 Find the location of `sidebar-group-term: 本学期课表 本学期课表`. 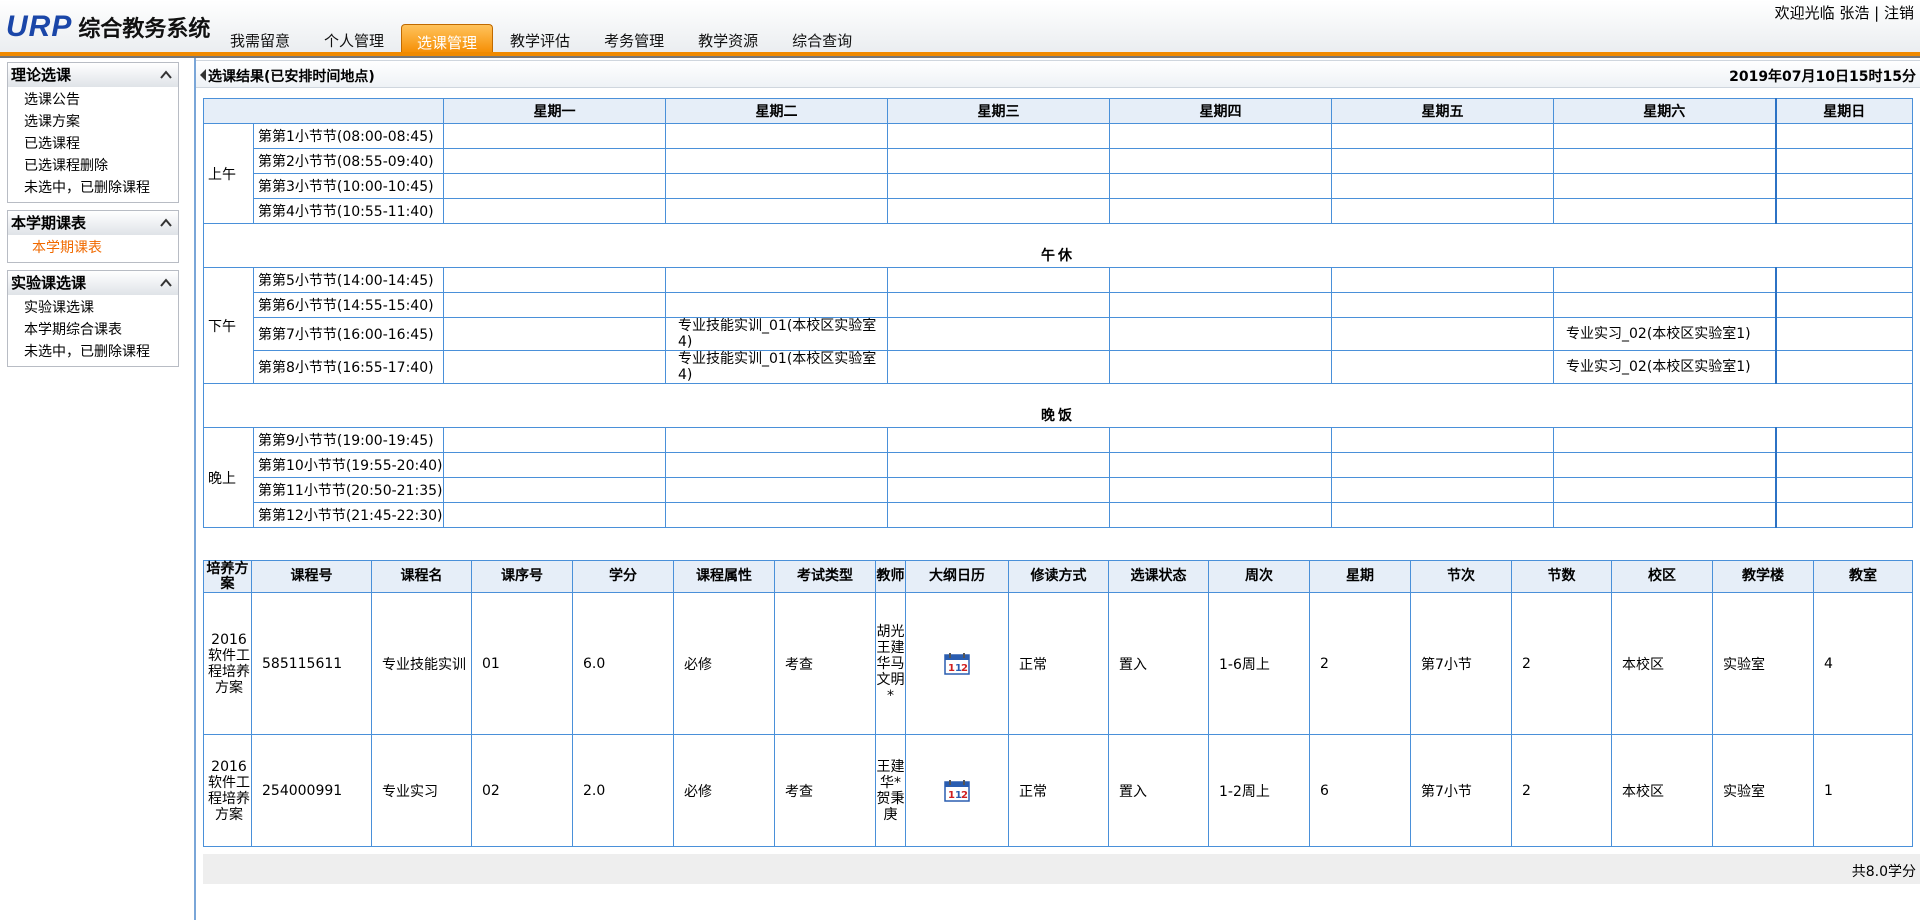

sidebar-group-term: 本学期课表 本学期课表 is located at coordinates (93, 236).